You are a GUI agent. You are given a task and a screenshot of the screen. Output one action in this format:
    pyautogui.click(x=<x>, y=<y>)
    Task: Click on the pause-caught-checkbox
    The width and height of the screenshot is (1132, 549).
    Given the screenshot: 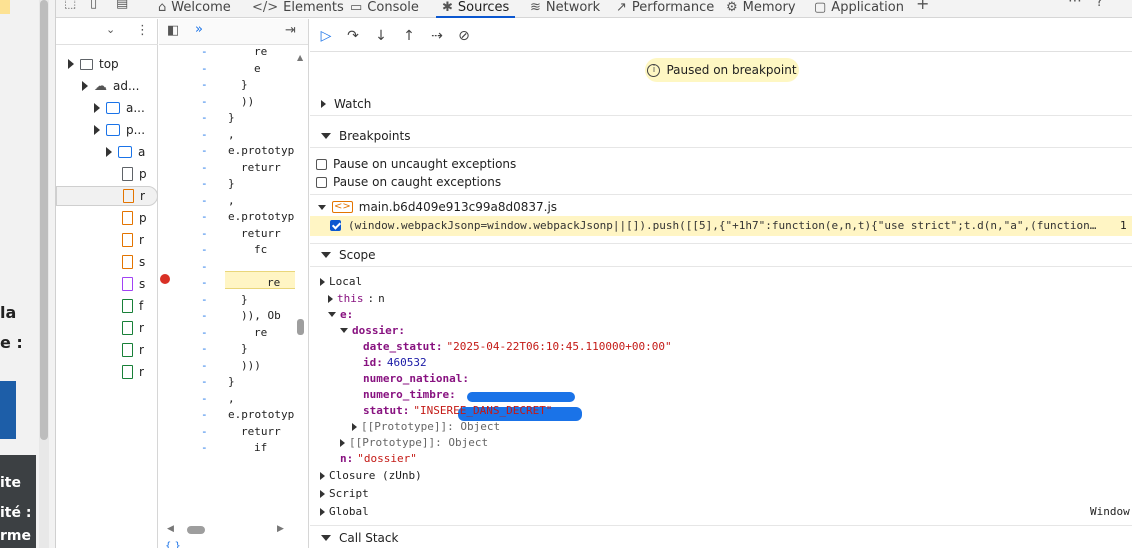 What is the action you would take?
    pyautogui.click(x=321, y=182)
    